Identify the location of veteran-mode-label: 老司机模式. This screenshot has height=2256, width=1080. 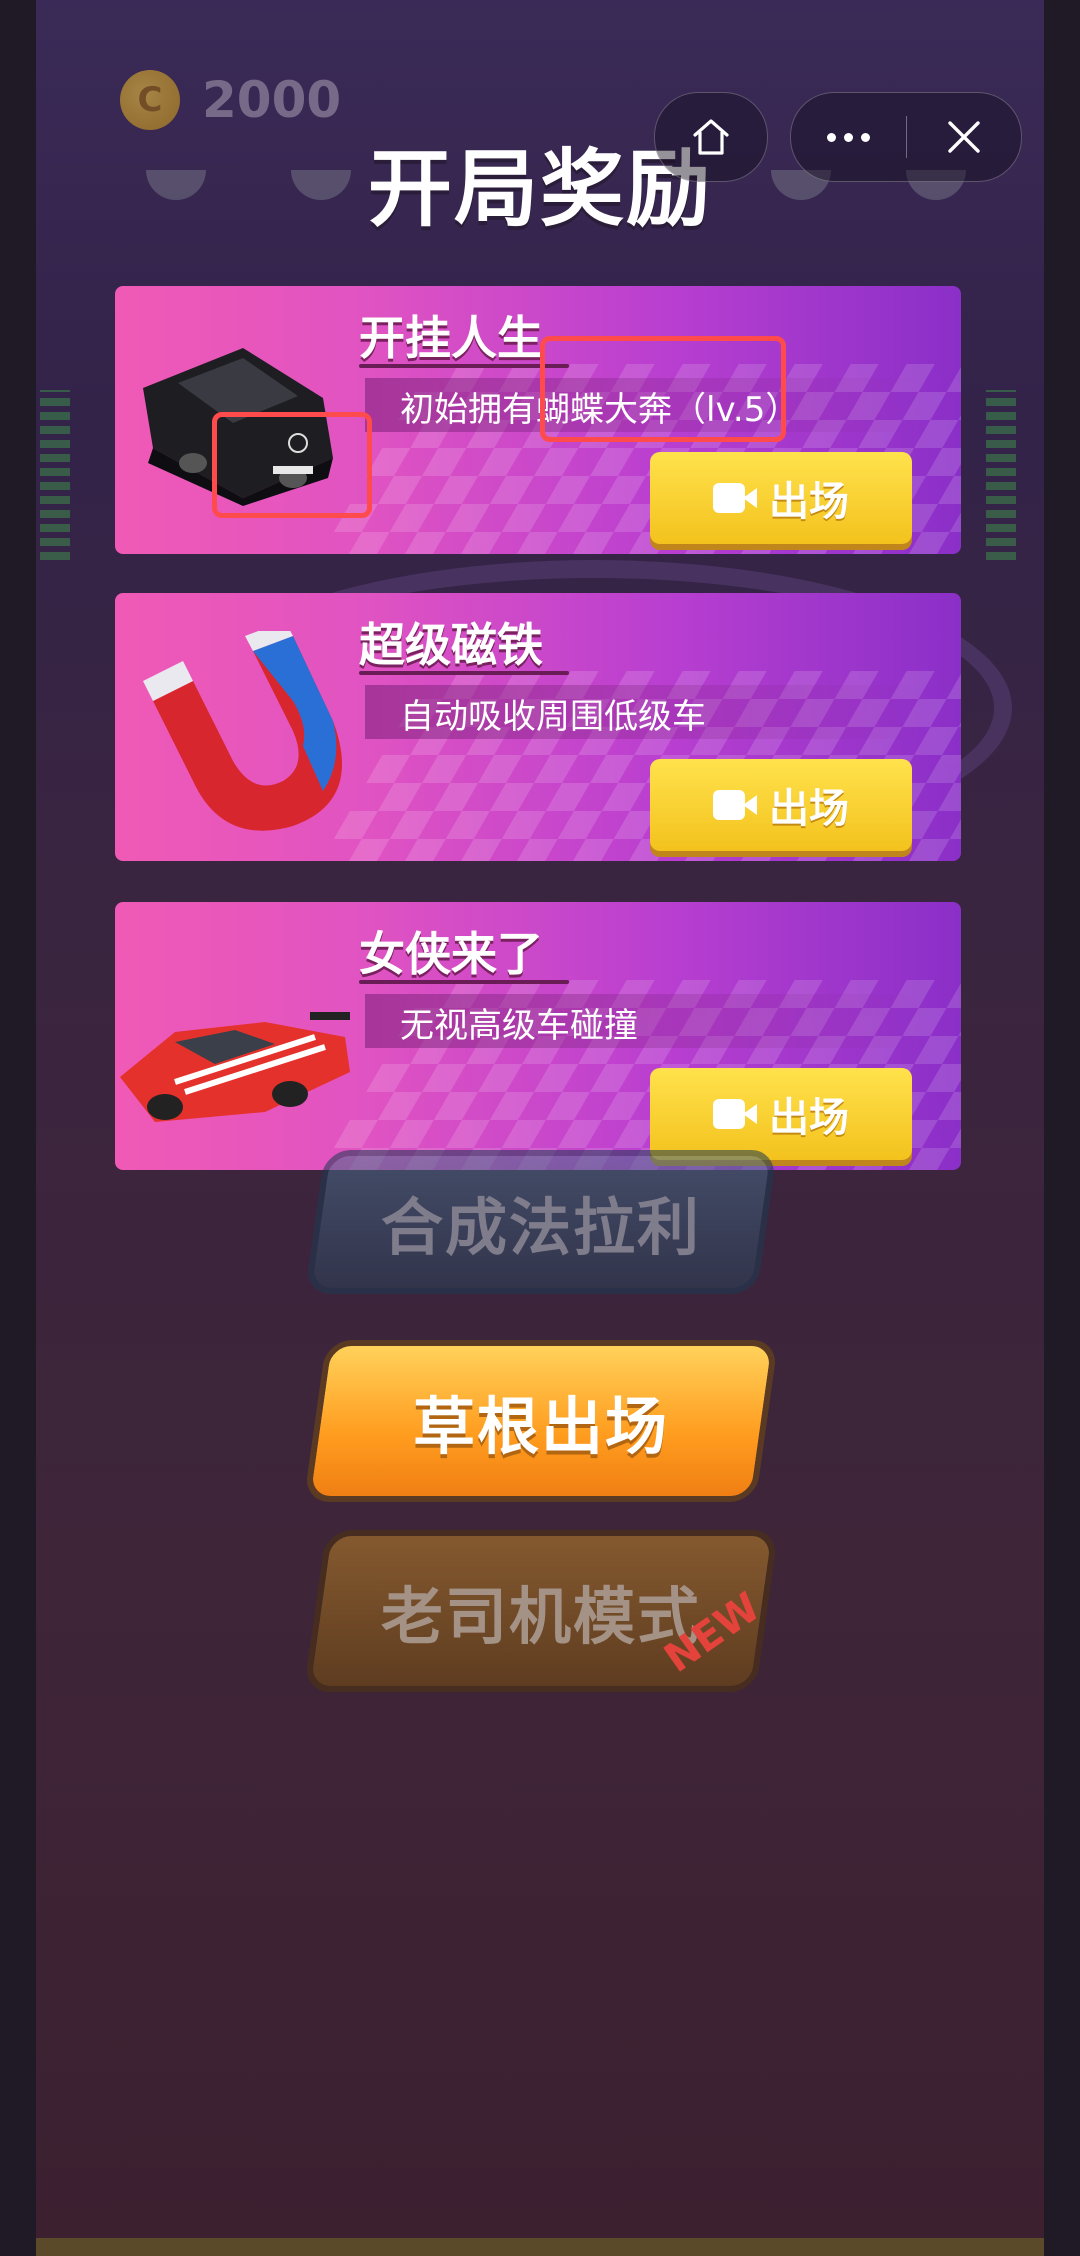
(540, 1616).